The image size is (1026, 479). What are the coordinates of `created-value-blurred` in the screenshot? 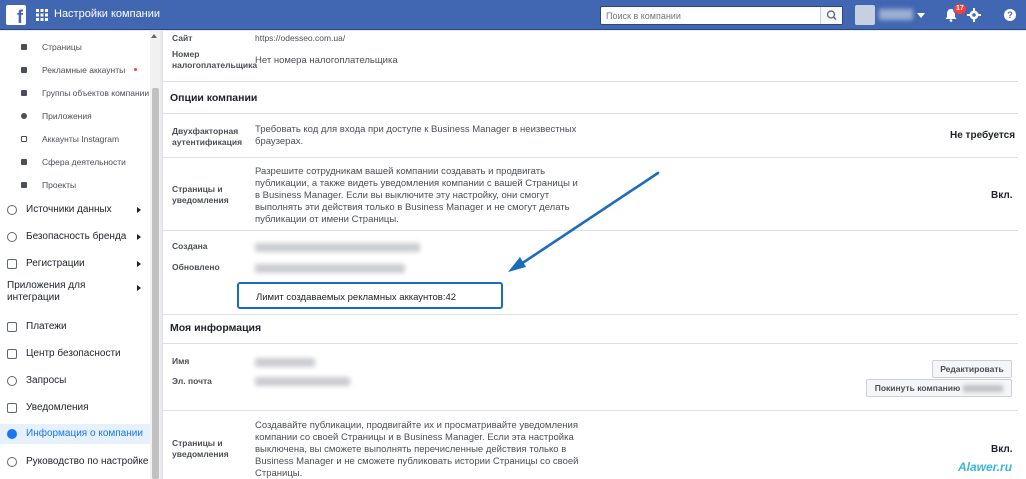 It's located at (337, 247).